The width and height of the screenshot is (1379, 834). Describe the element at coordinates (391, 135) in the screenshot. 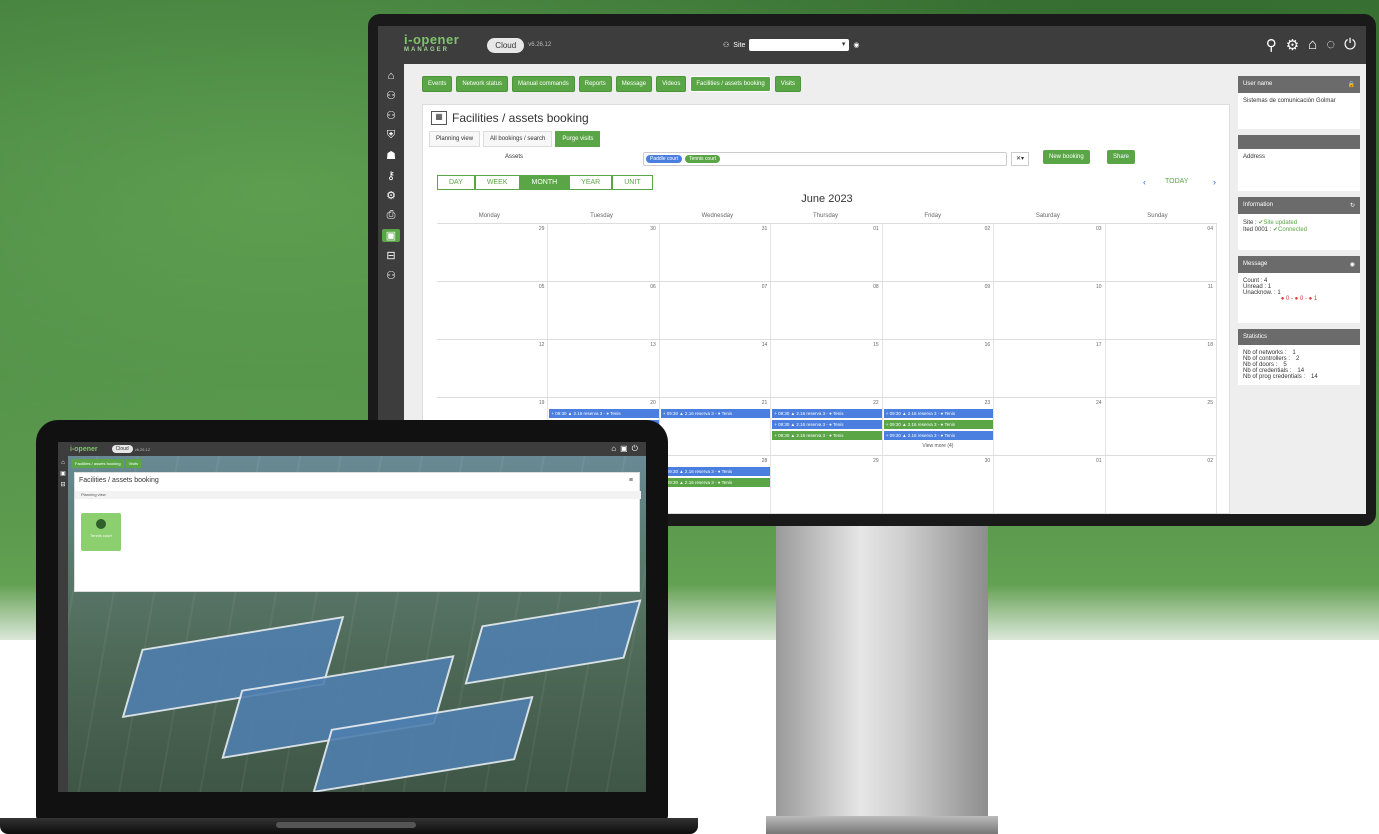

I see `shield-icon: ⛨` at that location.